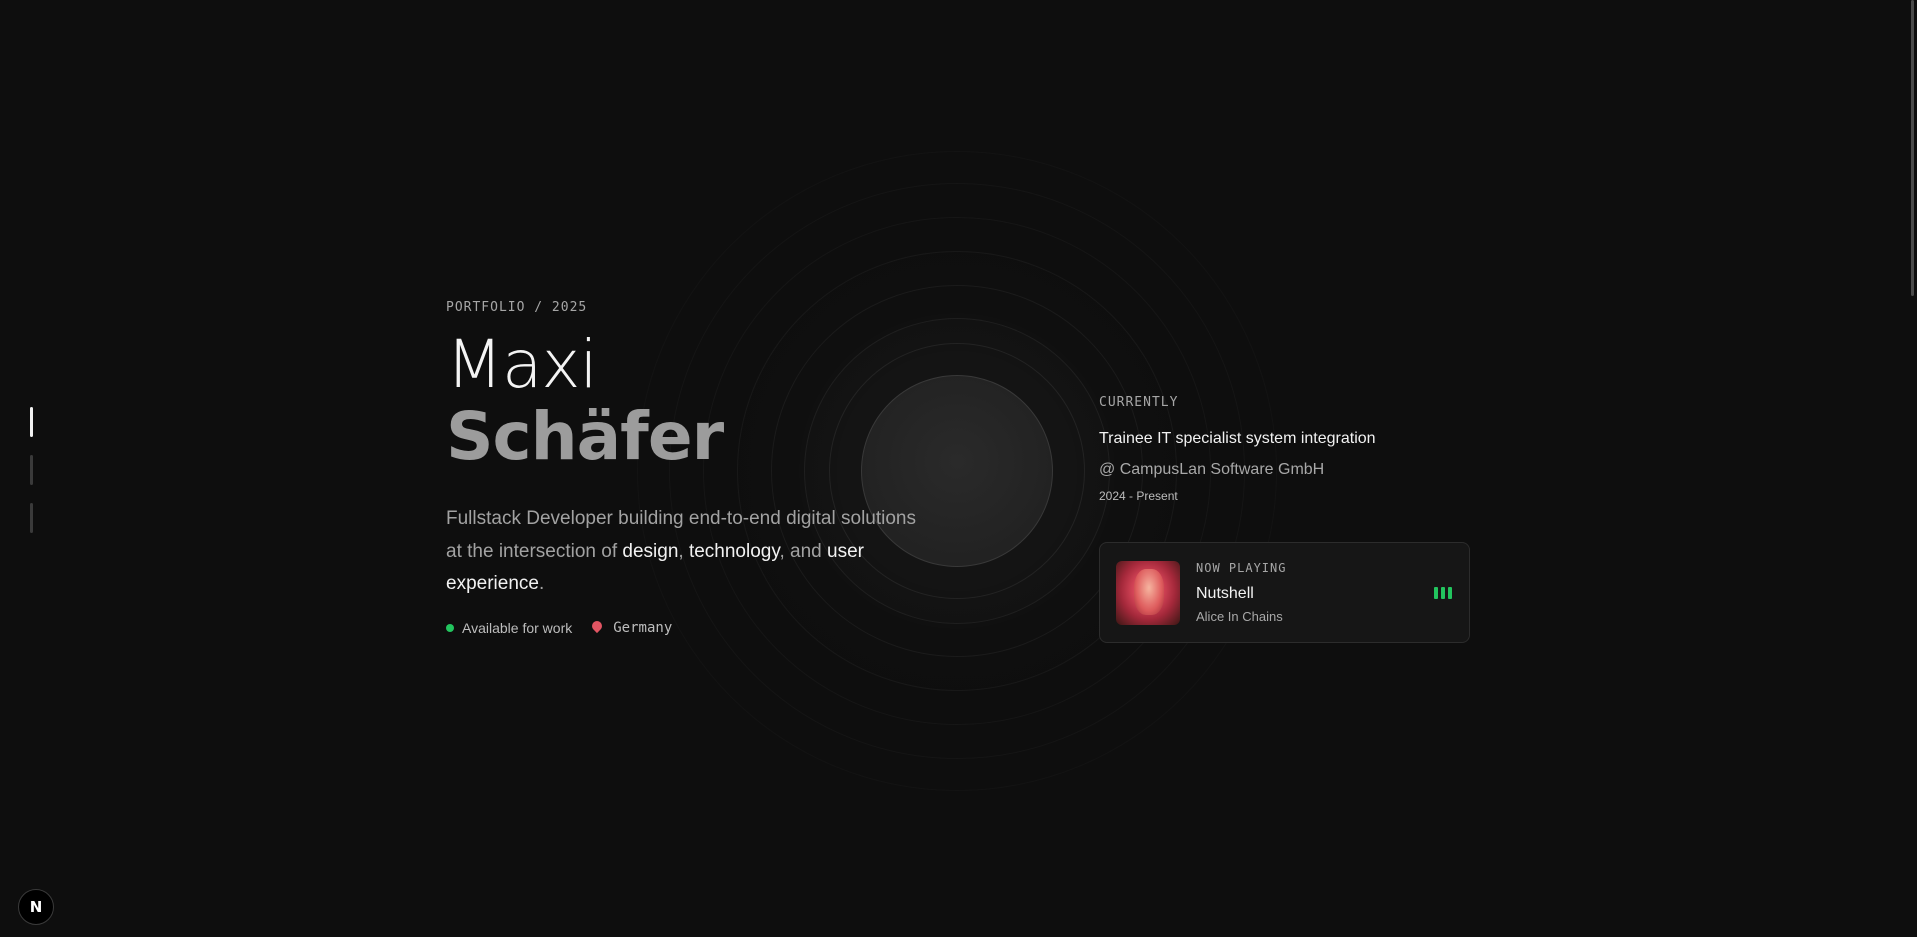  I want to click on section-nav, so click(31, 470).